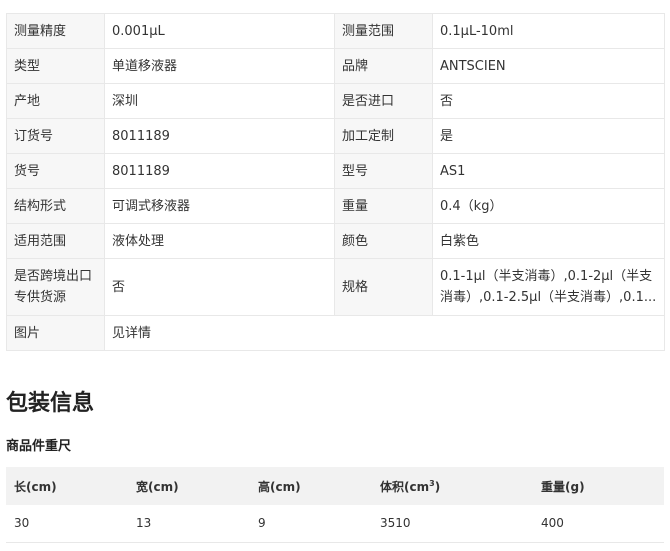  I want to click on spec-key: 重量, so click(383, 206).